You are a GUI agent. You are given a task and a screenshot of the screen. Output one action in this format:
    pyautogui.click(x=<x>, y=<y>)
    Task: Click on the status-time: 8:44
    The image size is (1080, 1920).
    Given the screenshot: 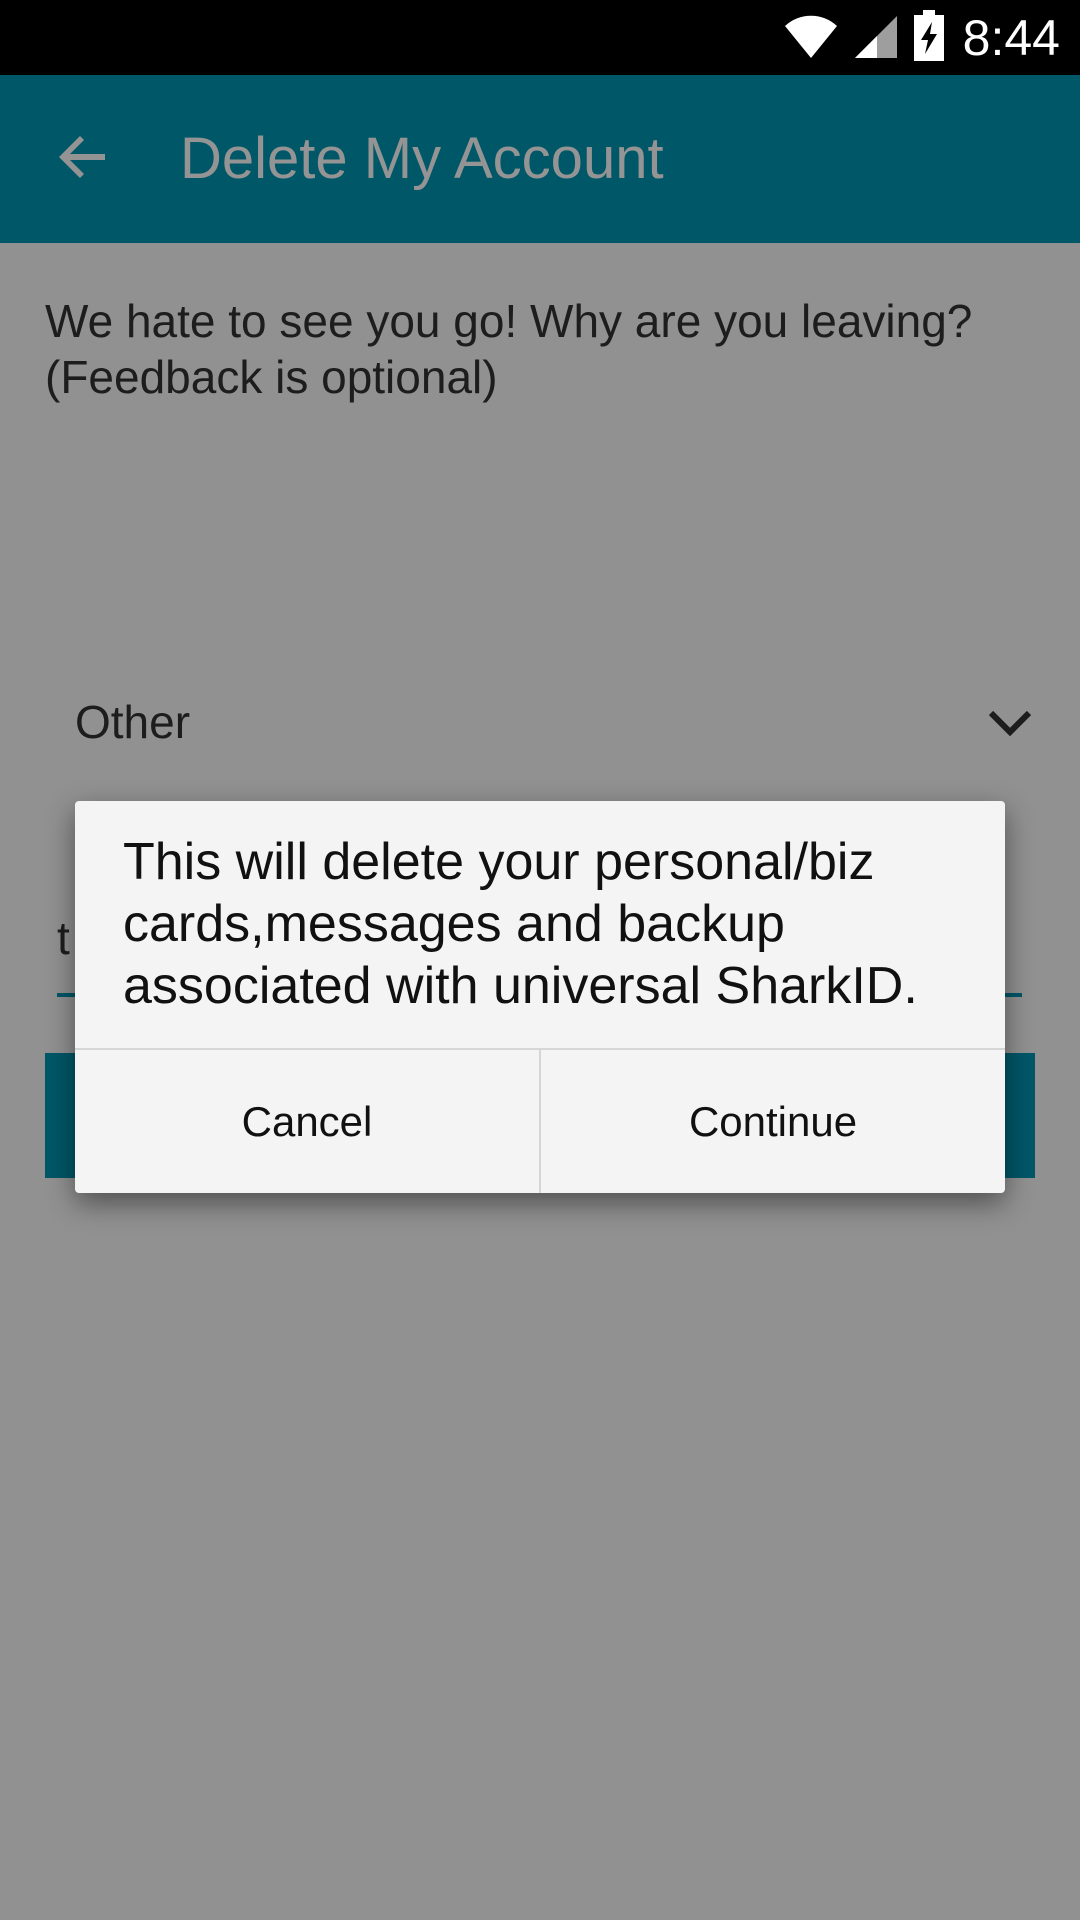 What is the action you would take?
    pyautogui.click(x=1011, y=38)
    